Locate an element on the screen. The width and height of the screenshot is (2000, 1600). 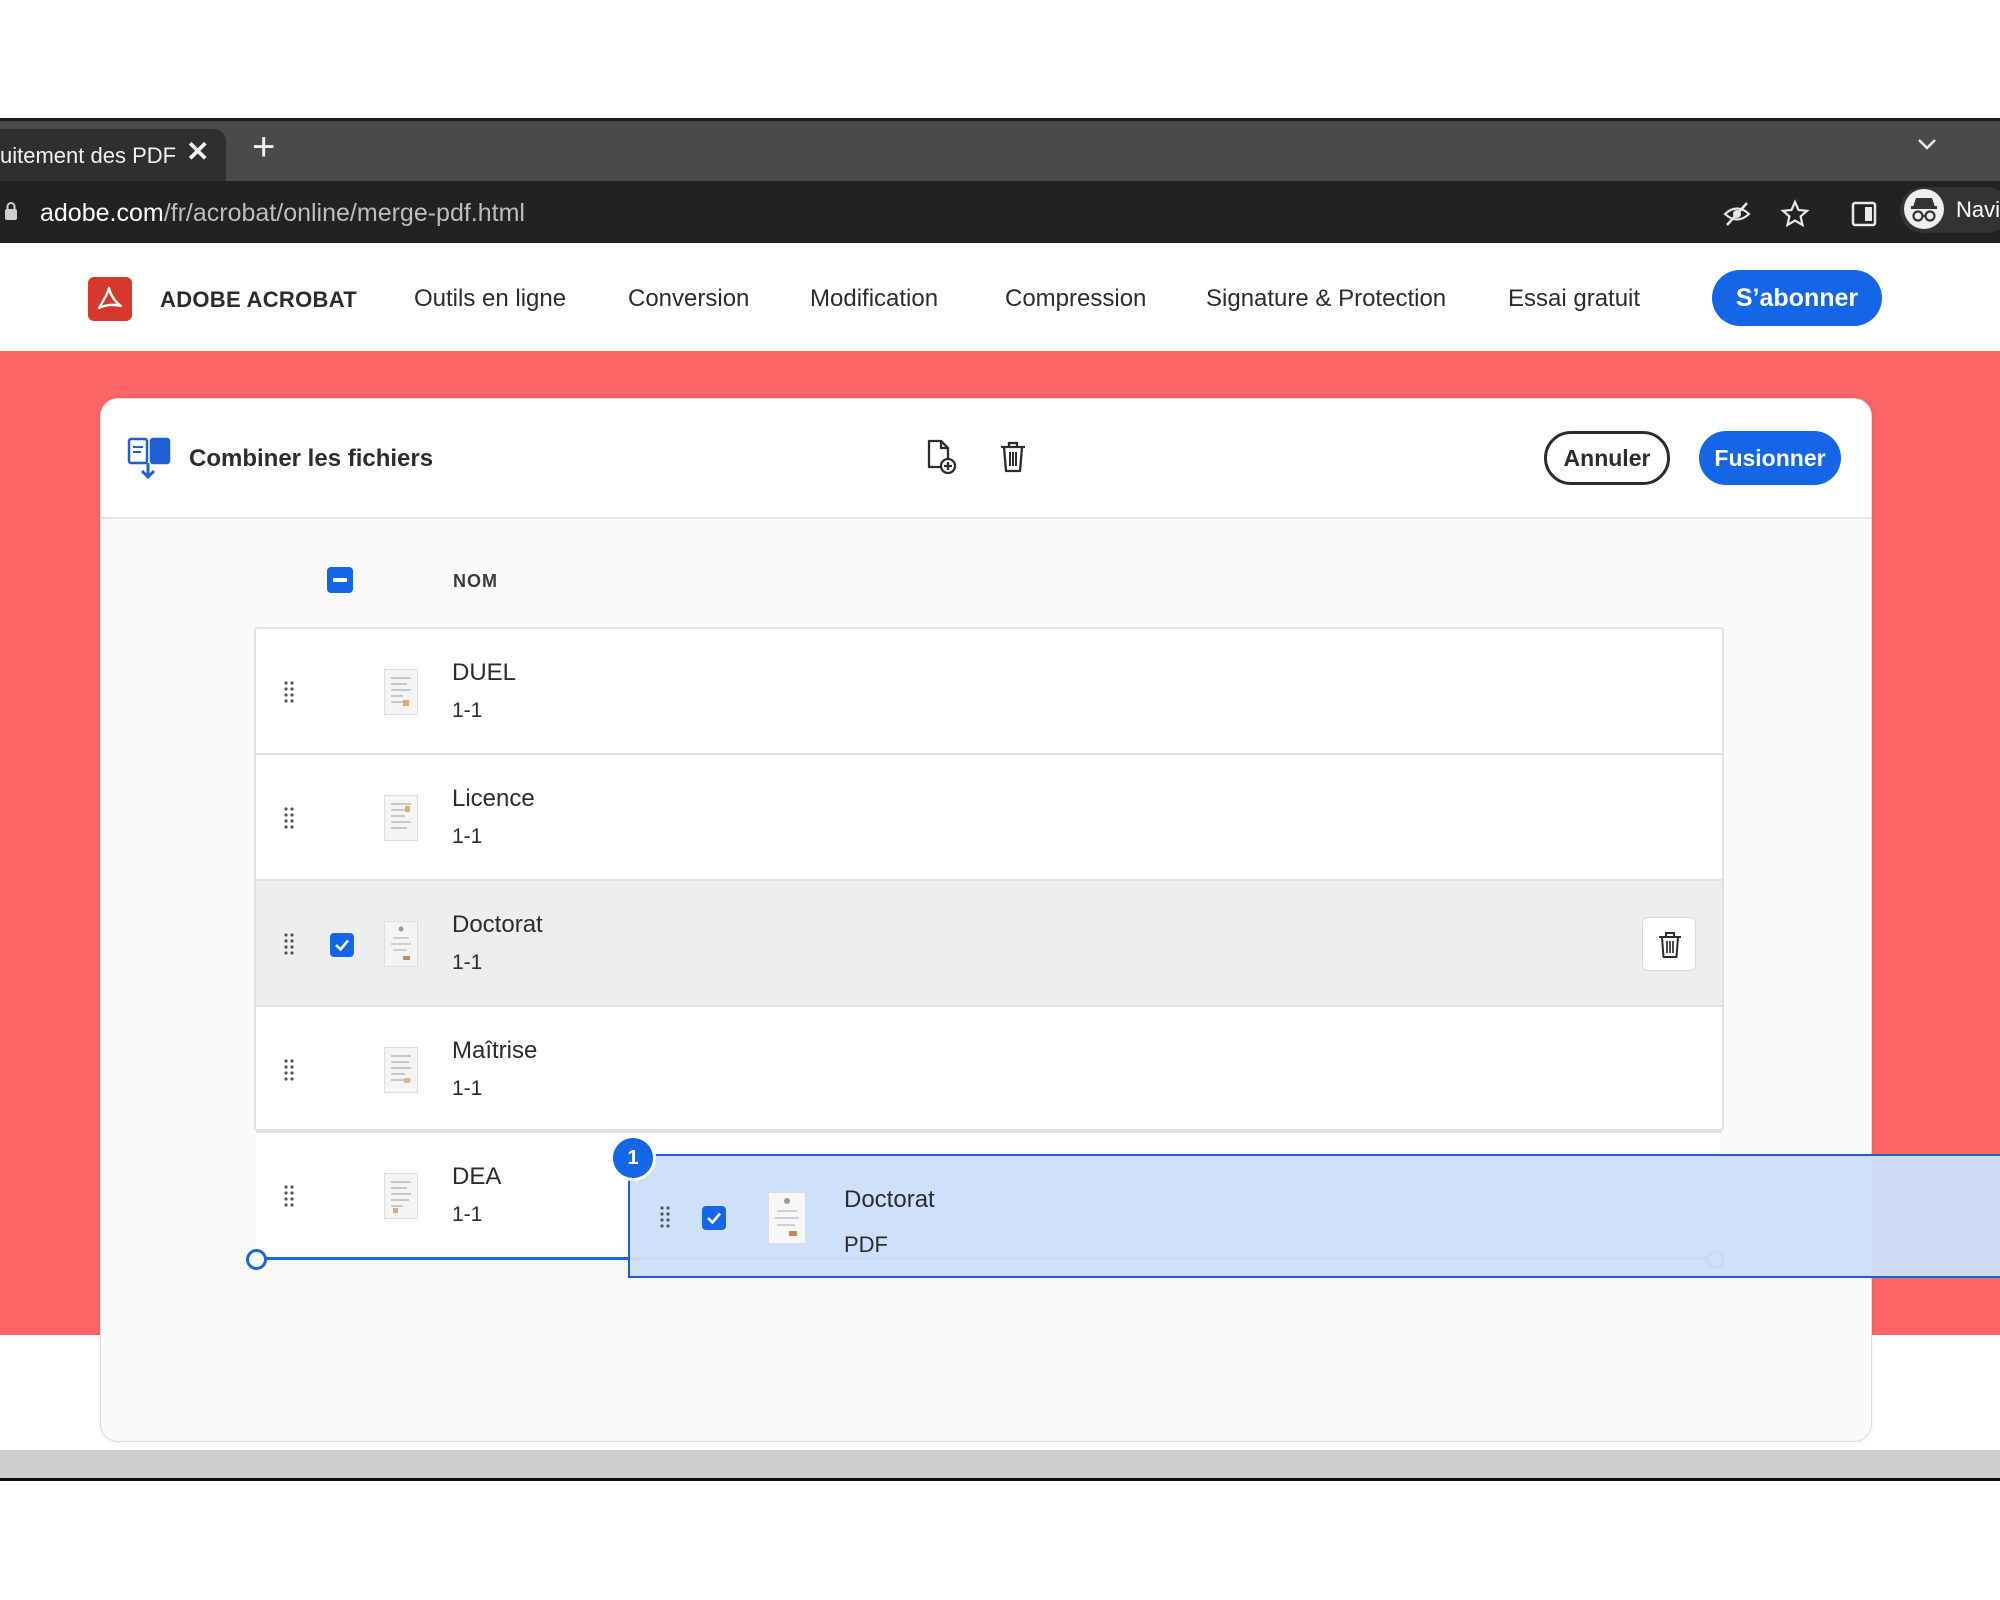
file-row: DUEL 1-1 is located at coordinates (989, 692).